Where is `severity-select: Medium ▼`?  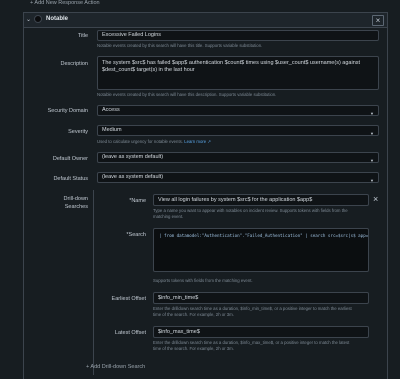 severity-select: Medium ▼ is located at coordinates (238, 130).